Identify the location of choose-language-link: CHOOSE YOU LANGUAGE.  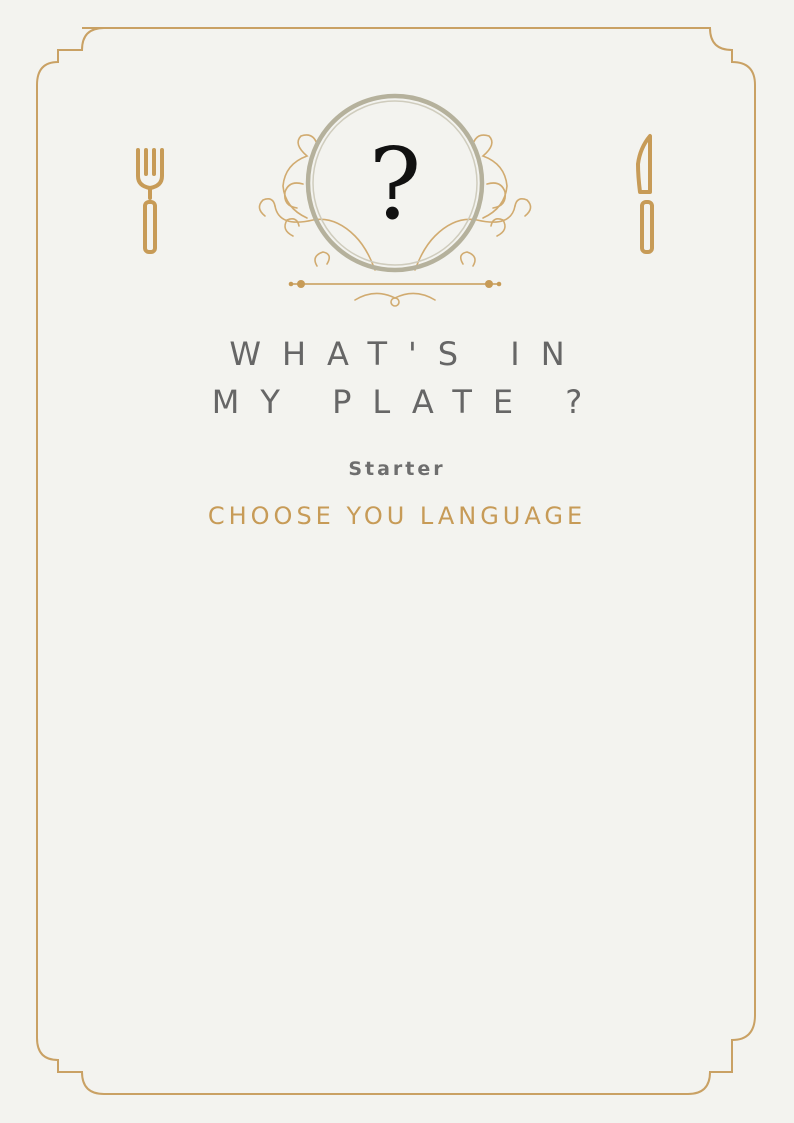
(397, 516).